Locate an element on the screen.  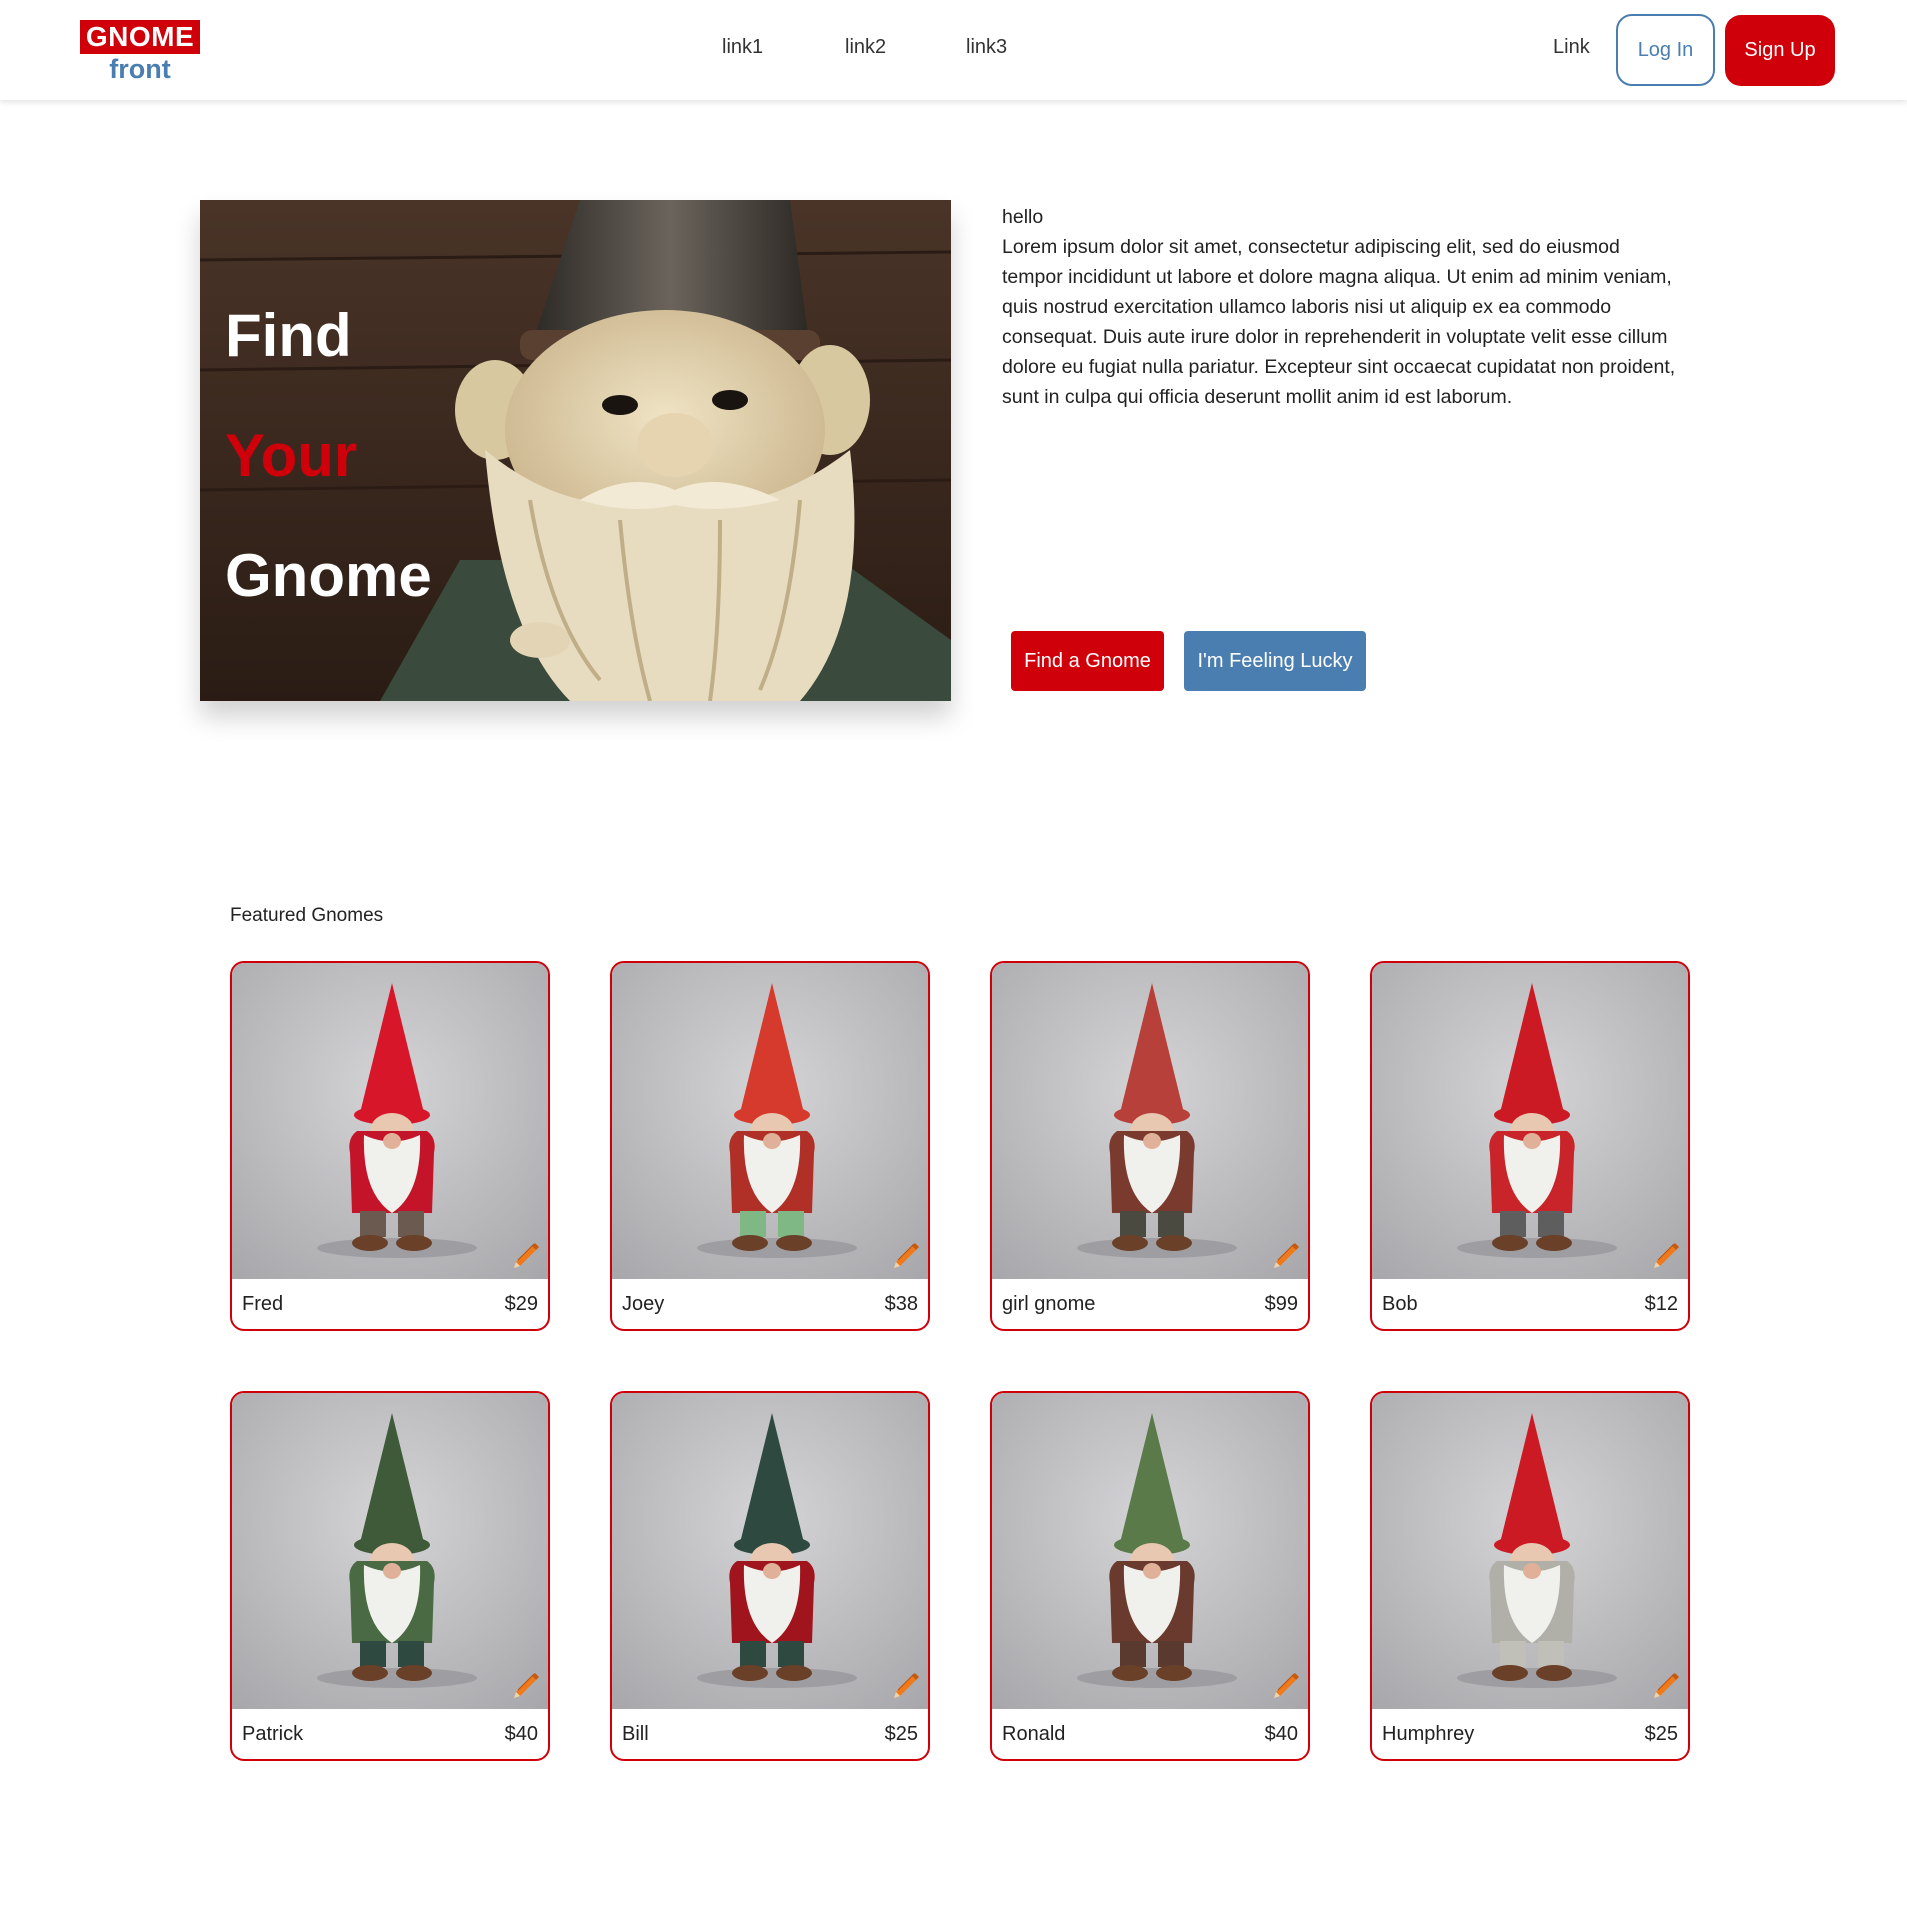
gnome-card: Humphrey $25 is located at coordinates (1530, 1576).